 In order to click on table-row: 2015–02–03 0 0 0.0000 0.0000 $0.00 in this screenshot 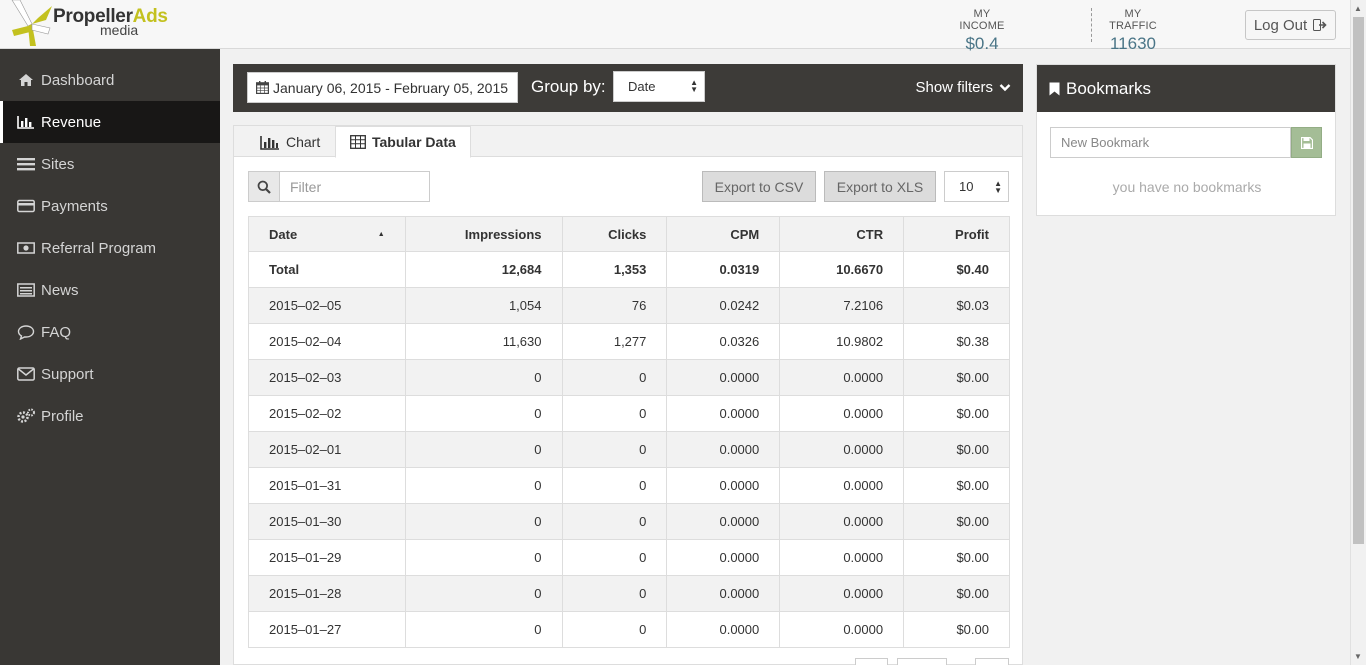, I will do `click(629, 377)`.